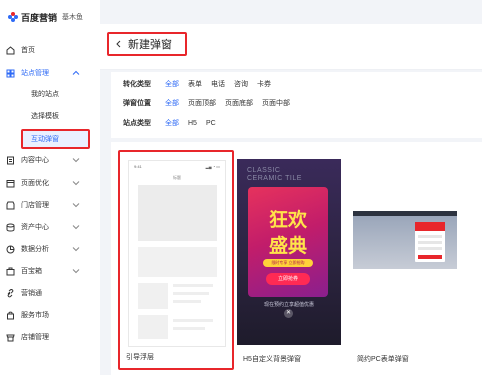  What do you see at coordinates (10, 271) in the screenshot?
I see `toolbox-icon` at bounding box center [10, 271].